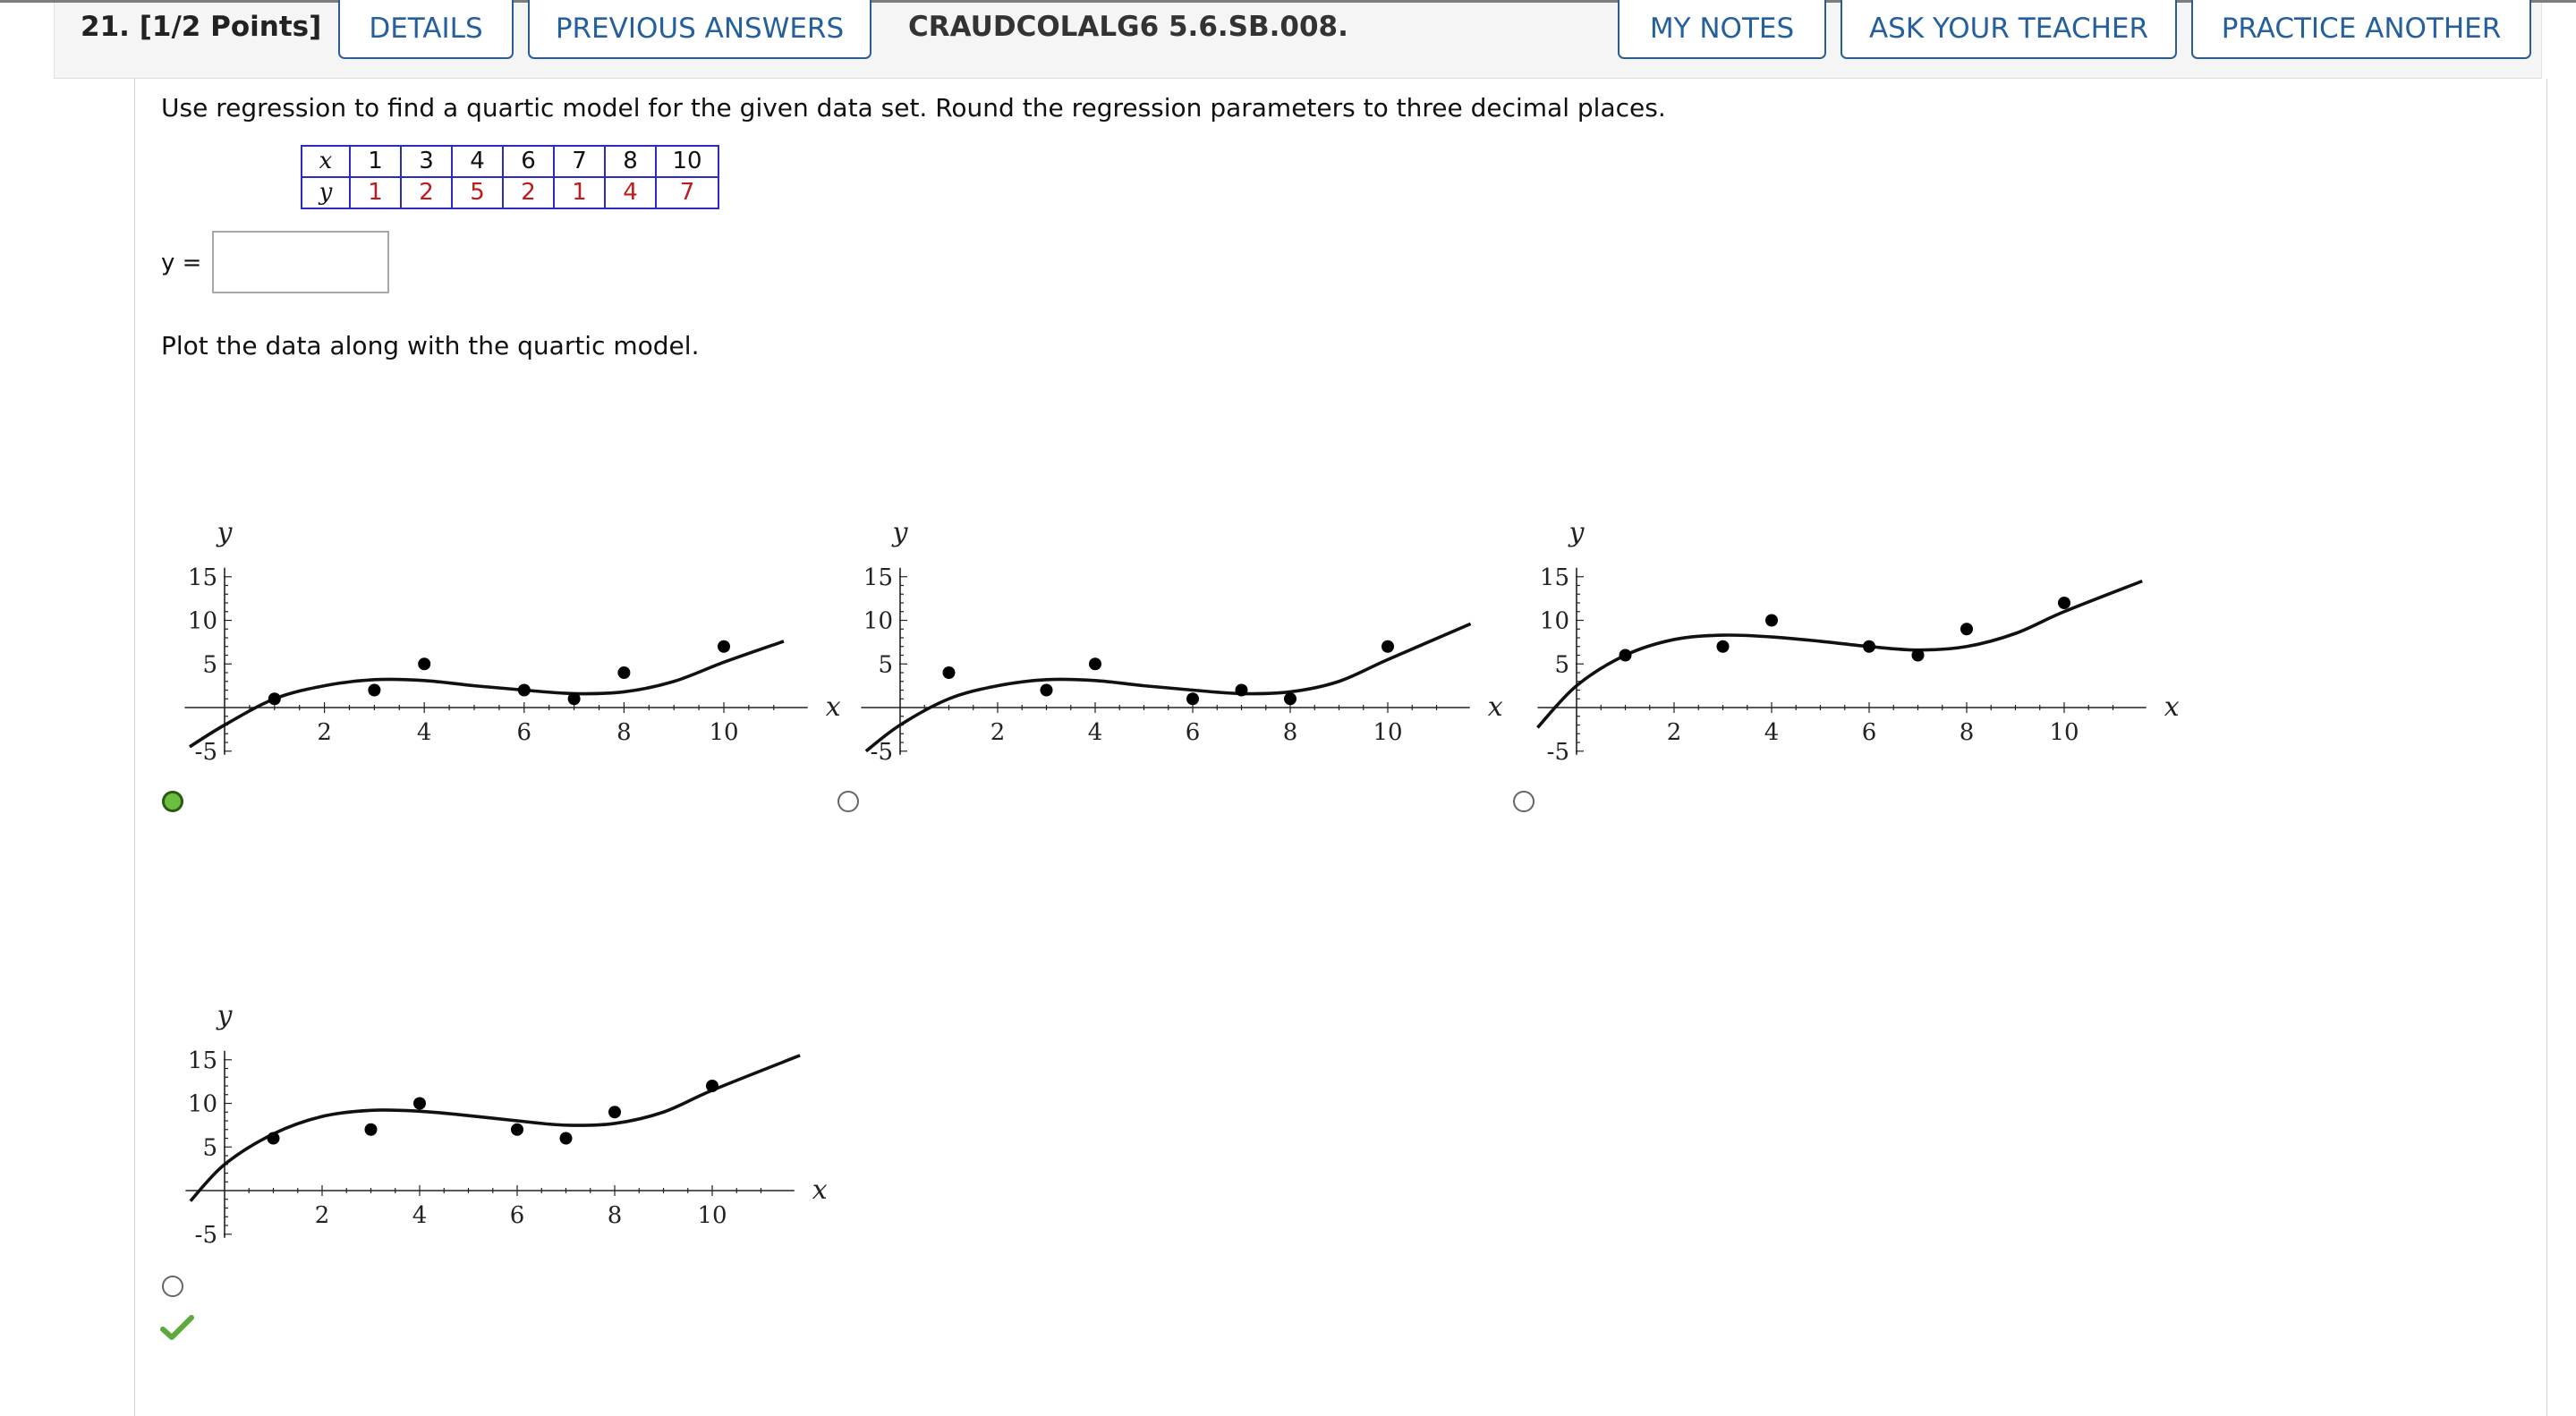 This screenshot has width=2576, height=1416. What do you see at coordinates (326, 162) in the screenshot?
I see `x-header-cell: x` at bounding box center [326, 162].